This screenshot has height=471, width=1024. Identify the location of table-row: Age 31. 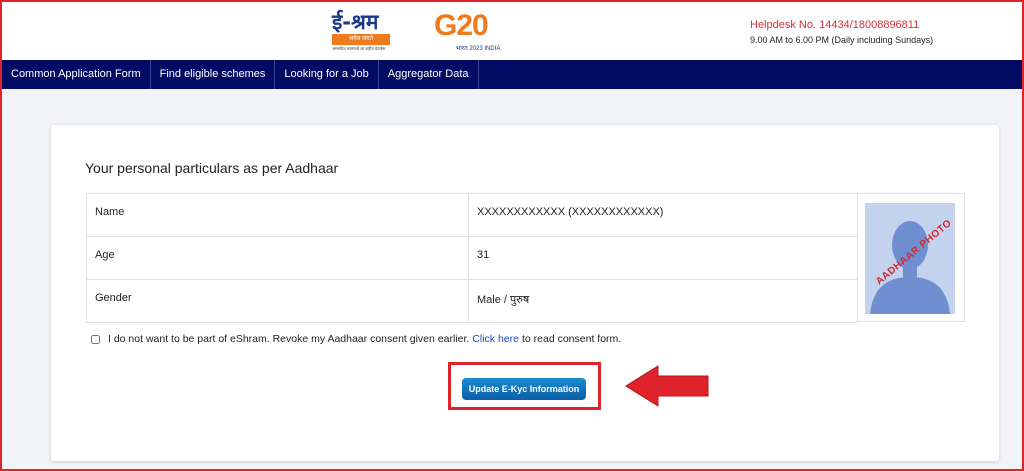
(472, 258).